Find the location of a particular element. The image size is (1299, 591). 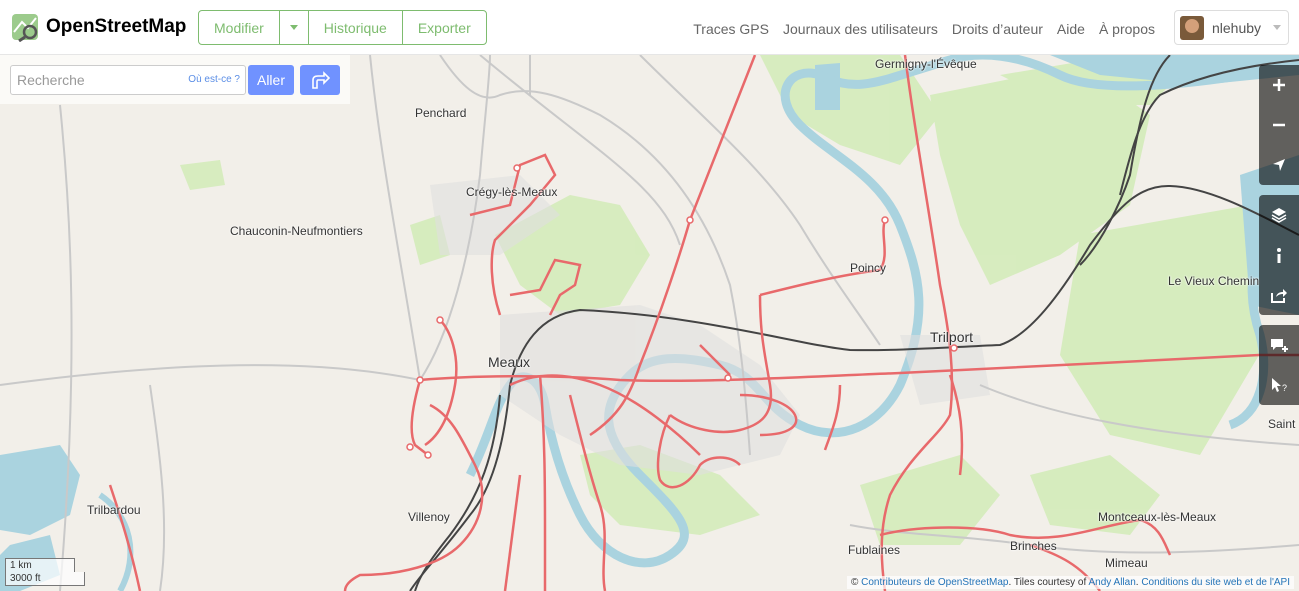

export-button: Exporter is located at coordinates (444, 27).